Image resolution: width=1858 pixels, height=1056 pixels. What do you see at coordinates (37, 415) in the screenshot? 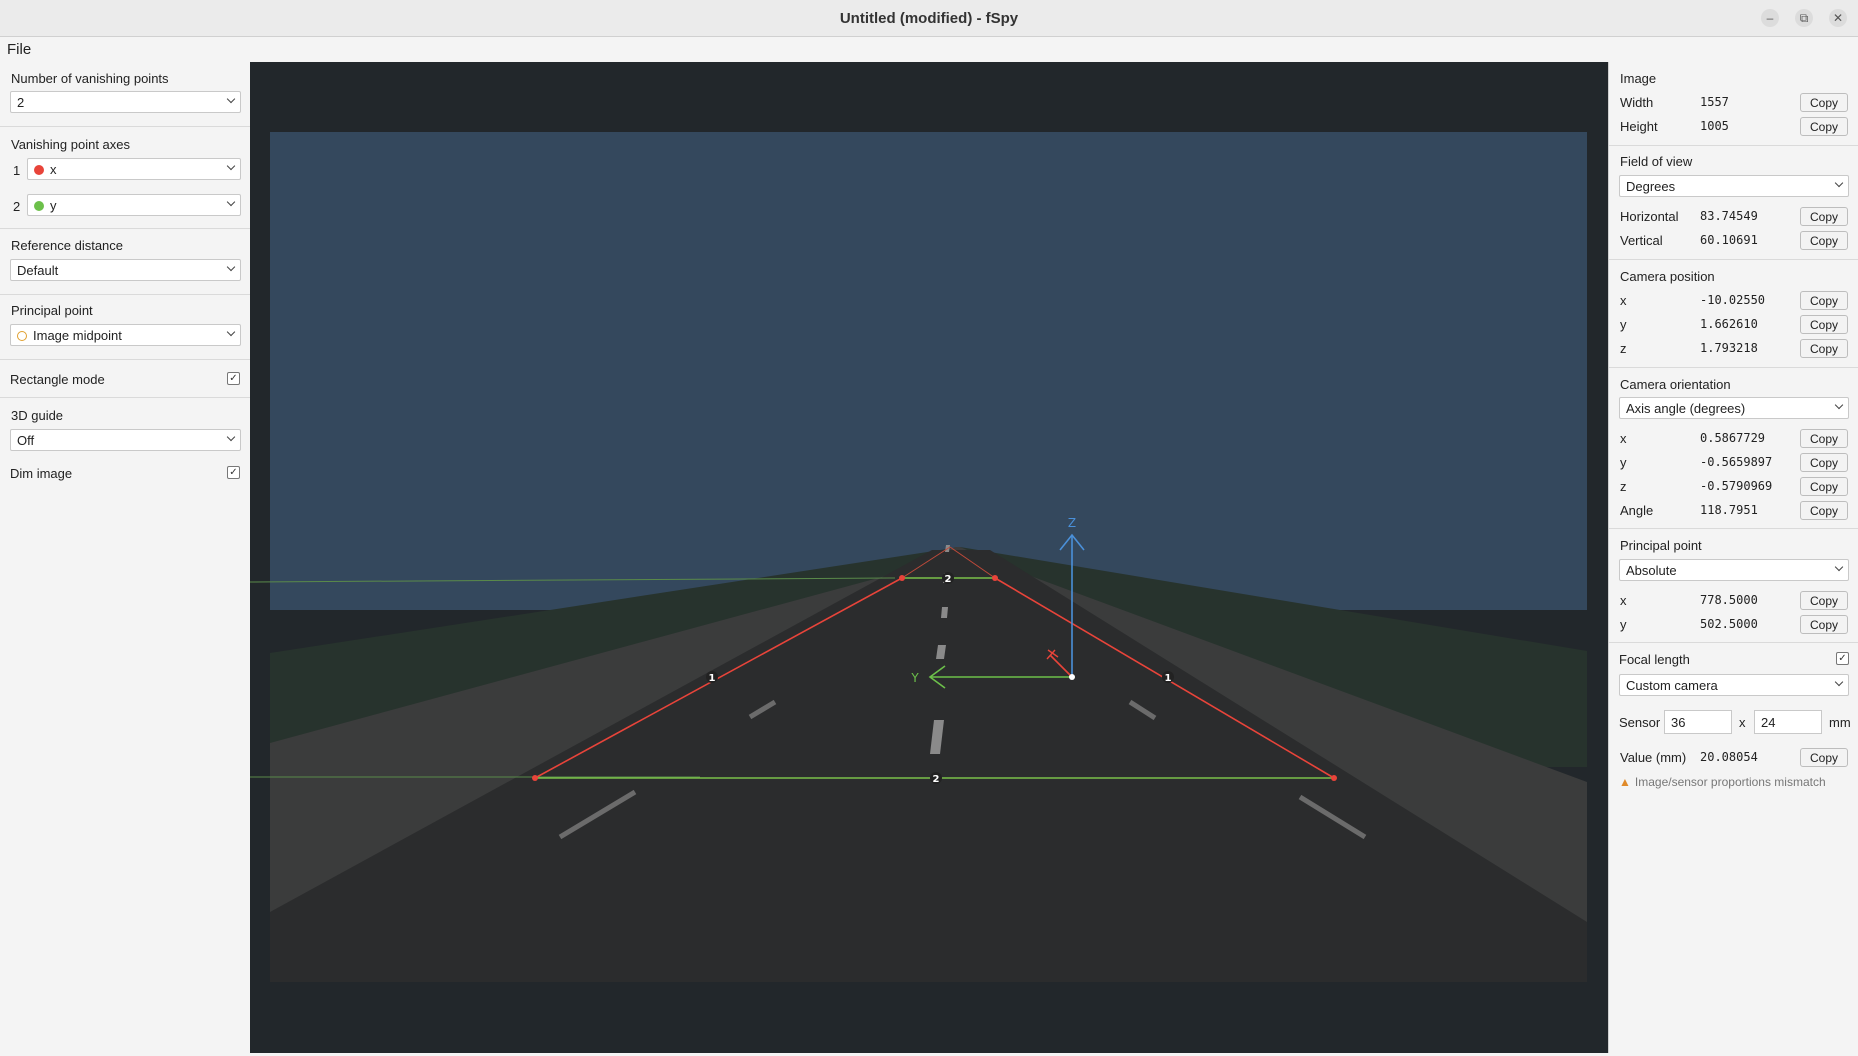
I see `guide-label: 3D guide` at bounding box center [37, 415].